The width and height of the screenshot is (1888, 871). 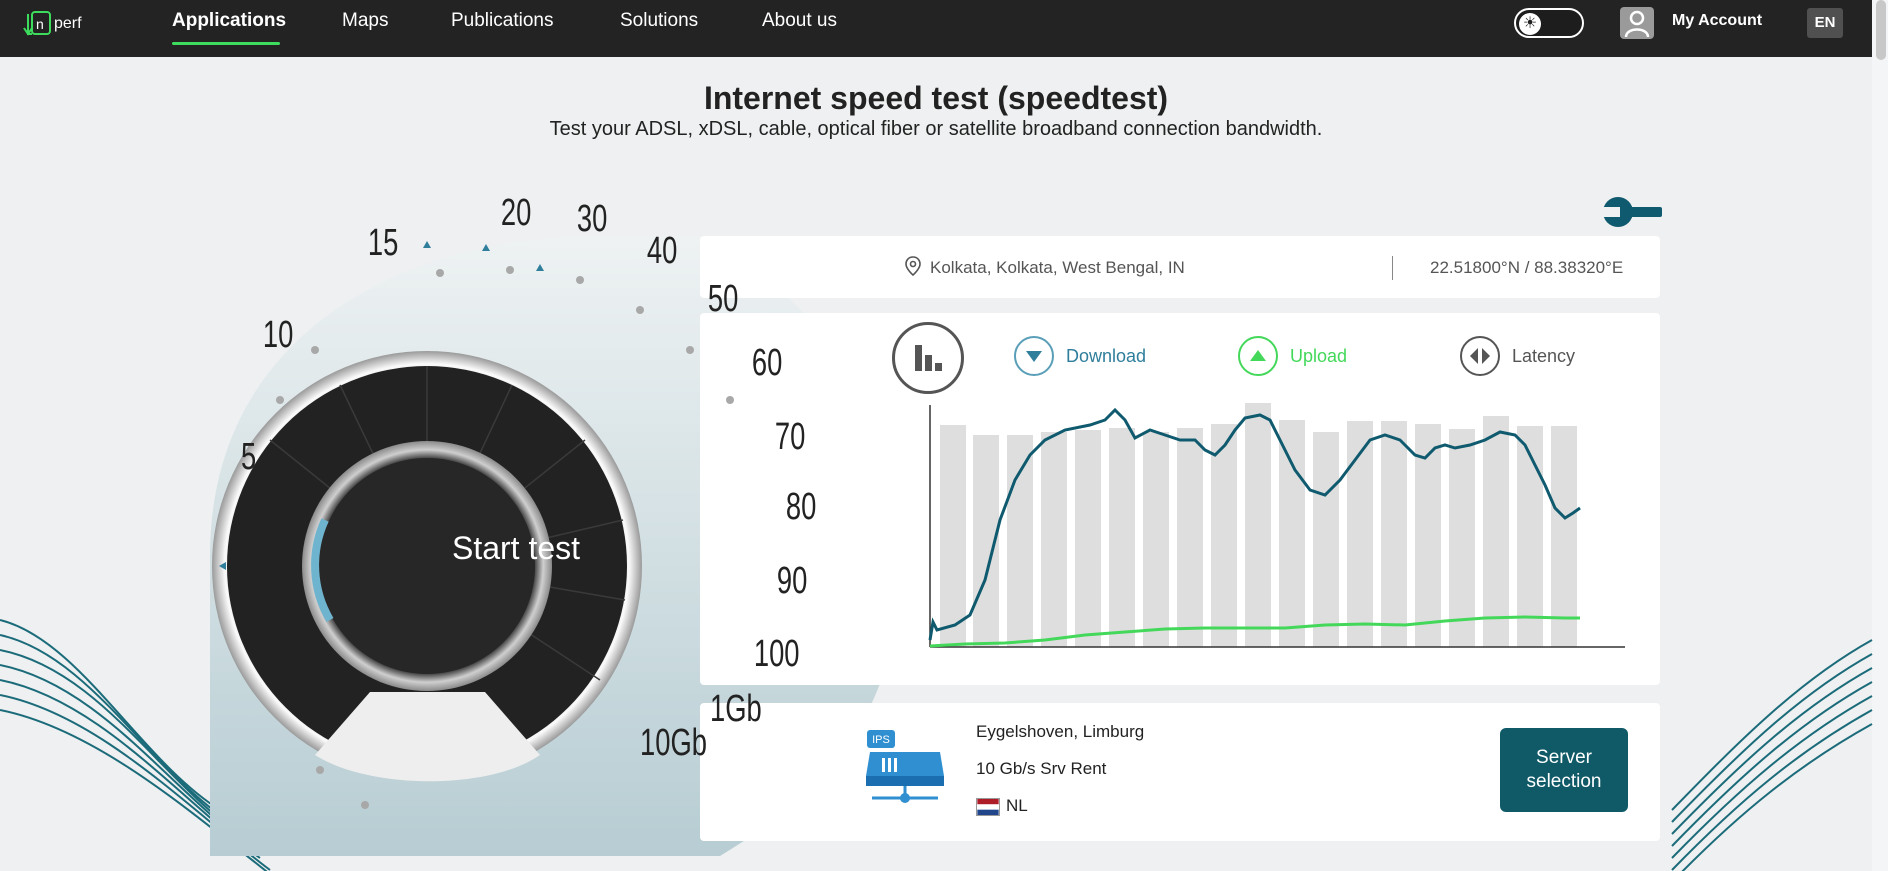 I want to click on server-city: Eygelshoven, Limburg, so click(x=1060, y=731).